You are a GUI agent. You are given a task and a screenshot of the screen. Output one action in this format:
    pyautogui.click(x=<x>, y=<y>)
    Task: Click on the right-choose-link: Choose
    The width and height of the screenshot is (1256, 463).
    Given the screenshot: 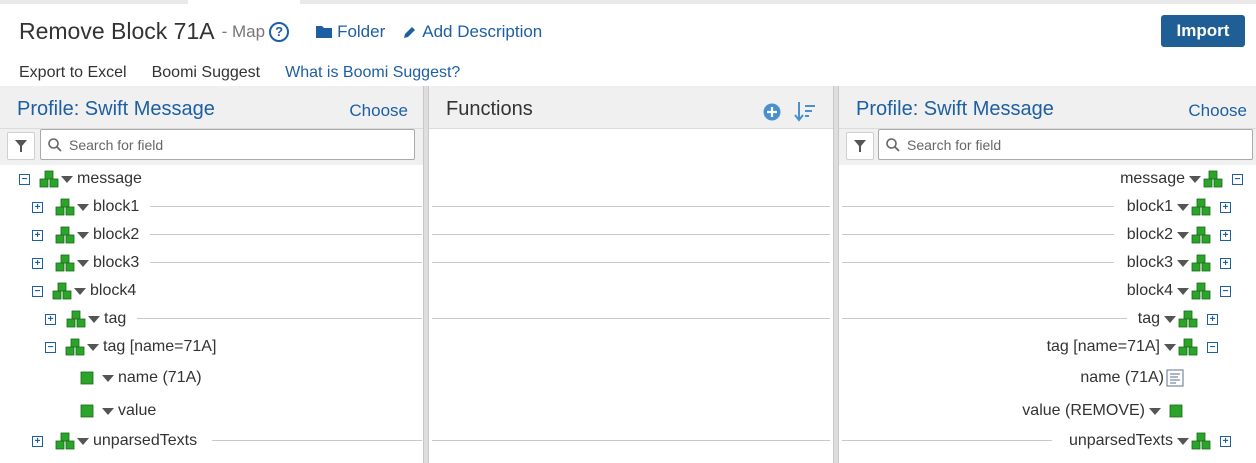 What is the action you would take?
    pyautogui.click(x=1217, y=111)
    